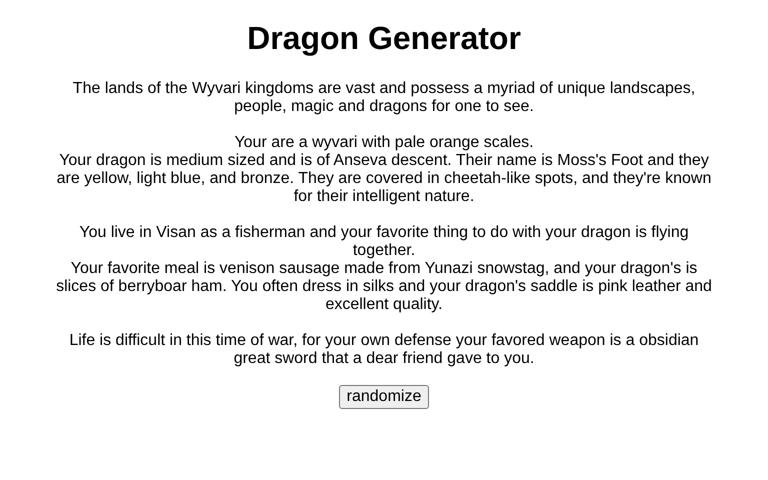  What do you see at coordinates (384, 242) in the screenshot?
I see `description-text: You live in Visan as a fisherman and your favorite thing to do with your dragon is flying together.` at bounding box center [384, 242].